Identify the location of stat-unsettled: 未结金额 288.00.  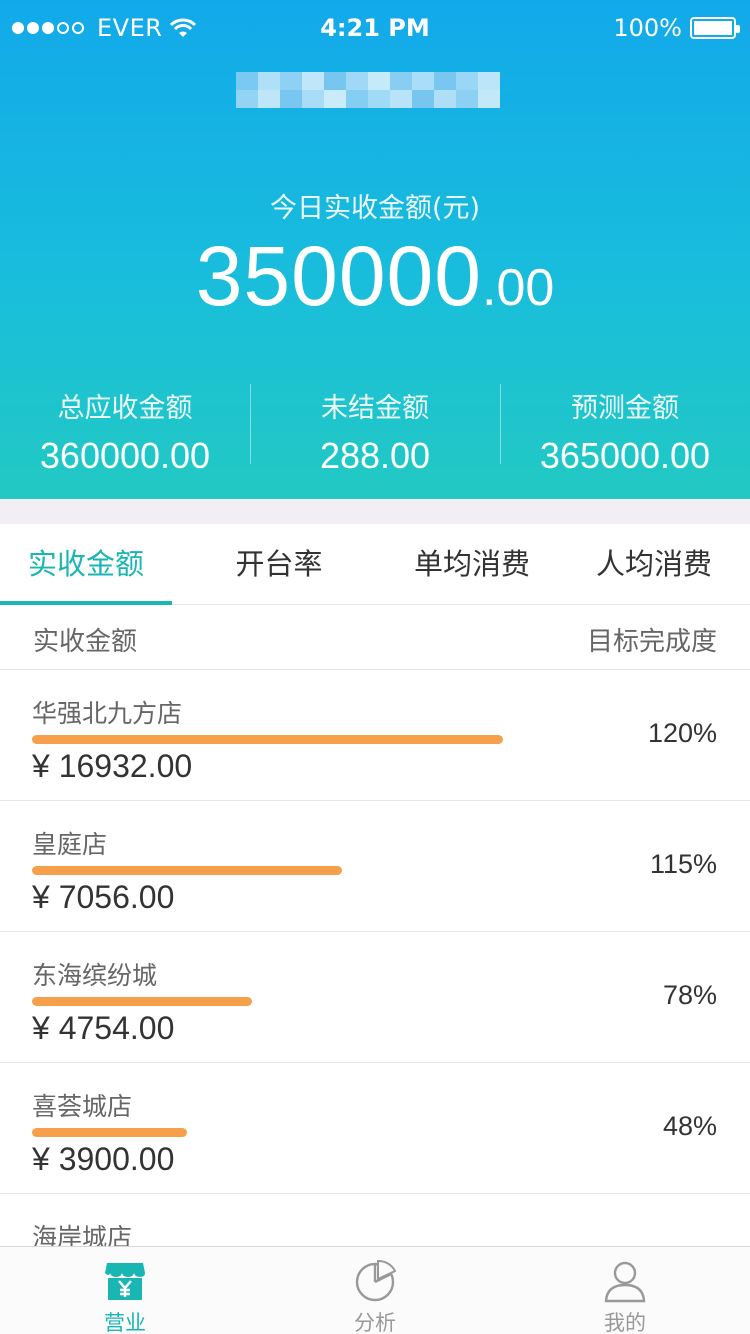
(375, 428).